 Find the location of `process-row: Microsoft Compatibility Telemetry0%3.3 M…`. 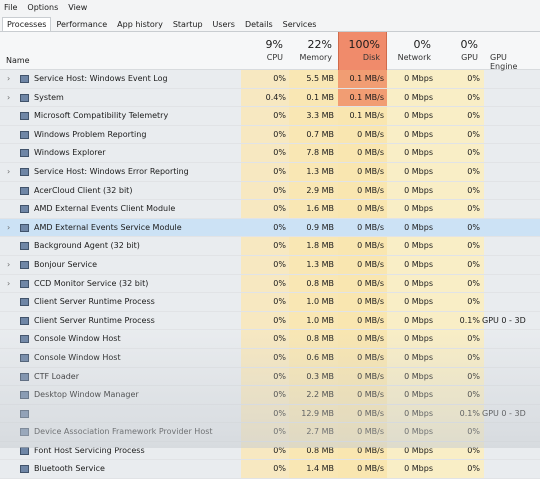

process-row: Microsoft Compatibility Telemetry0%3.3 M… is located at coordinates (270, 116).